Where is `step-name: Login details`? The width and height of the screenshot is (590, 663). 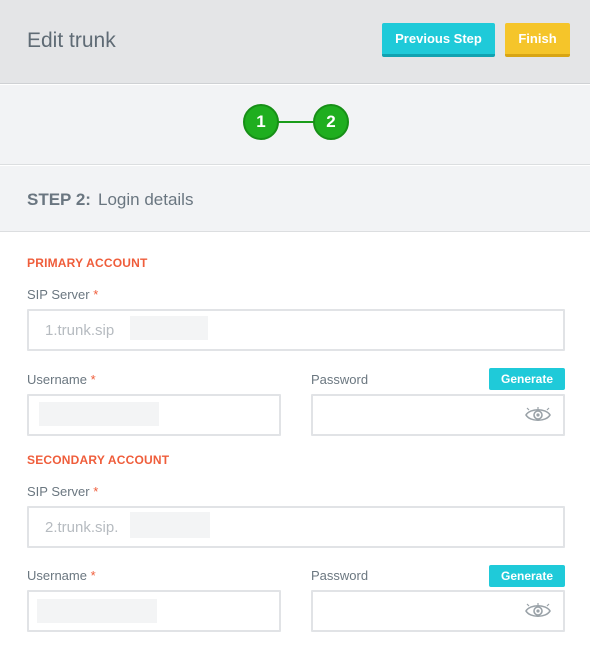
step-name: Login details is located at coordinates (146, 199).